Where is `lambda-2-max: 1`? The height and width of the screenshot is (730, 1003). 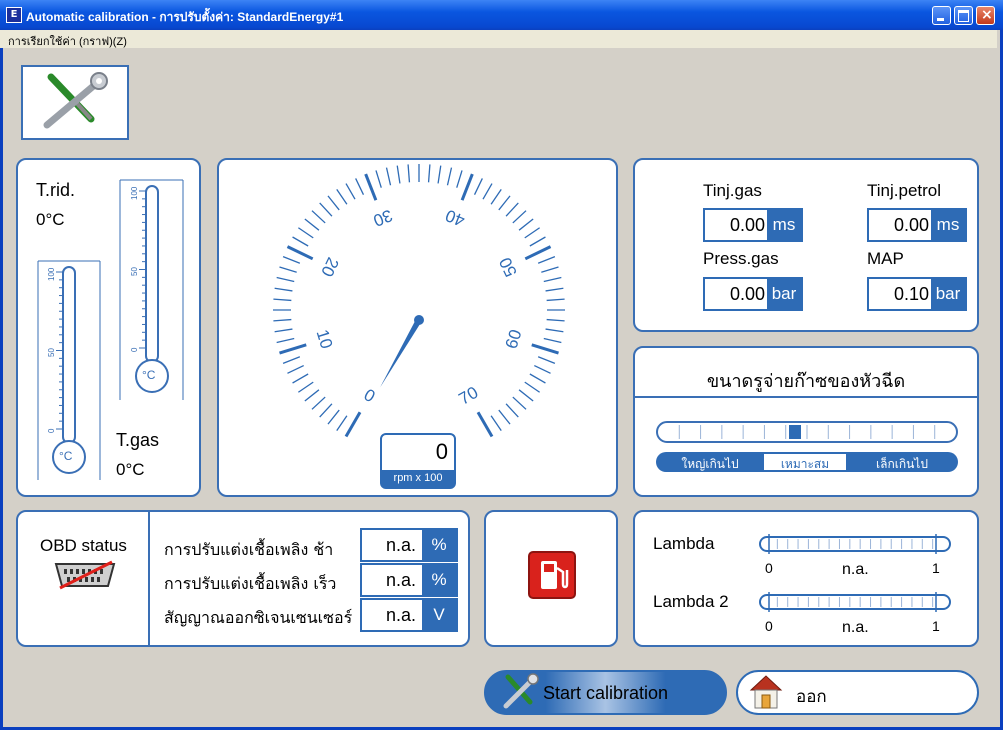
lambda-2-max: 1 is located at coordinates (936, 626).